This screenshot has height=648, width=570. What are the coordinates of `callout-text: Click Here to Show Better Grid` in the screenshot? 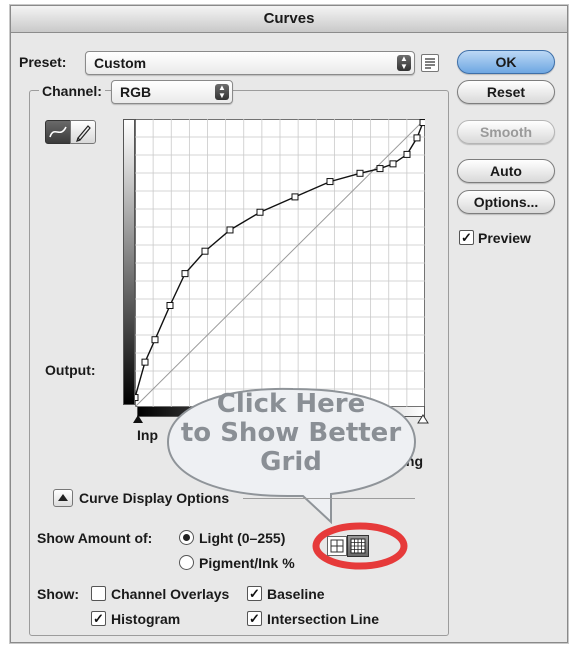 It's located at (291, 433).